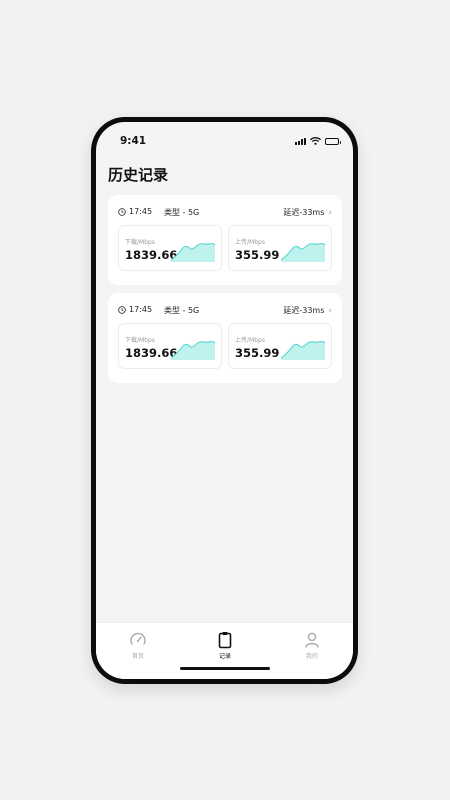 The height and width of the screenshot is (800, 450). Describe the element at coordinates (300, 141) in the screenshot. I see `cellular-signal-icon` at that location.